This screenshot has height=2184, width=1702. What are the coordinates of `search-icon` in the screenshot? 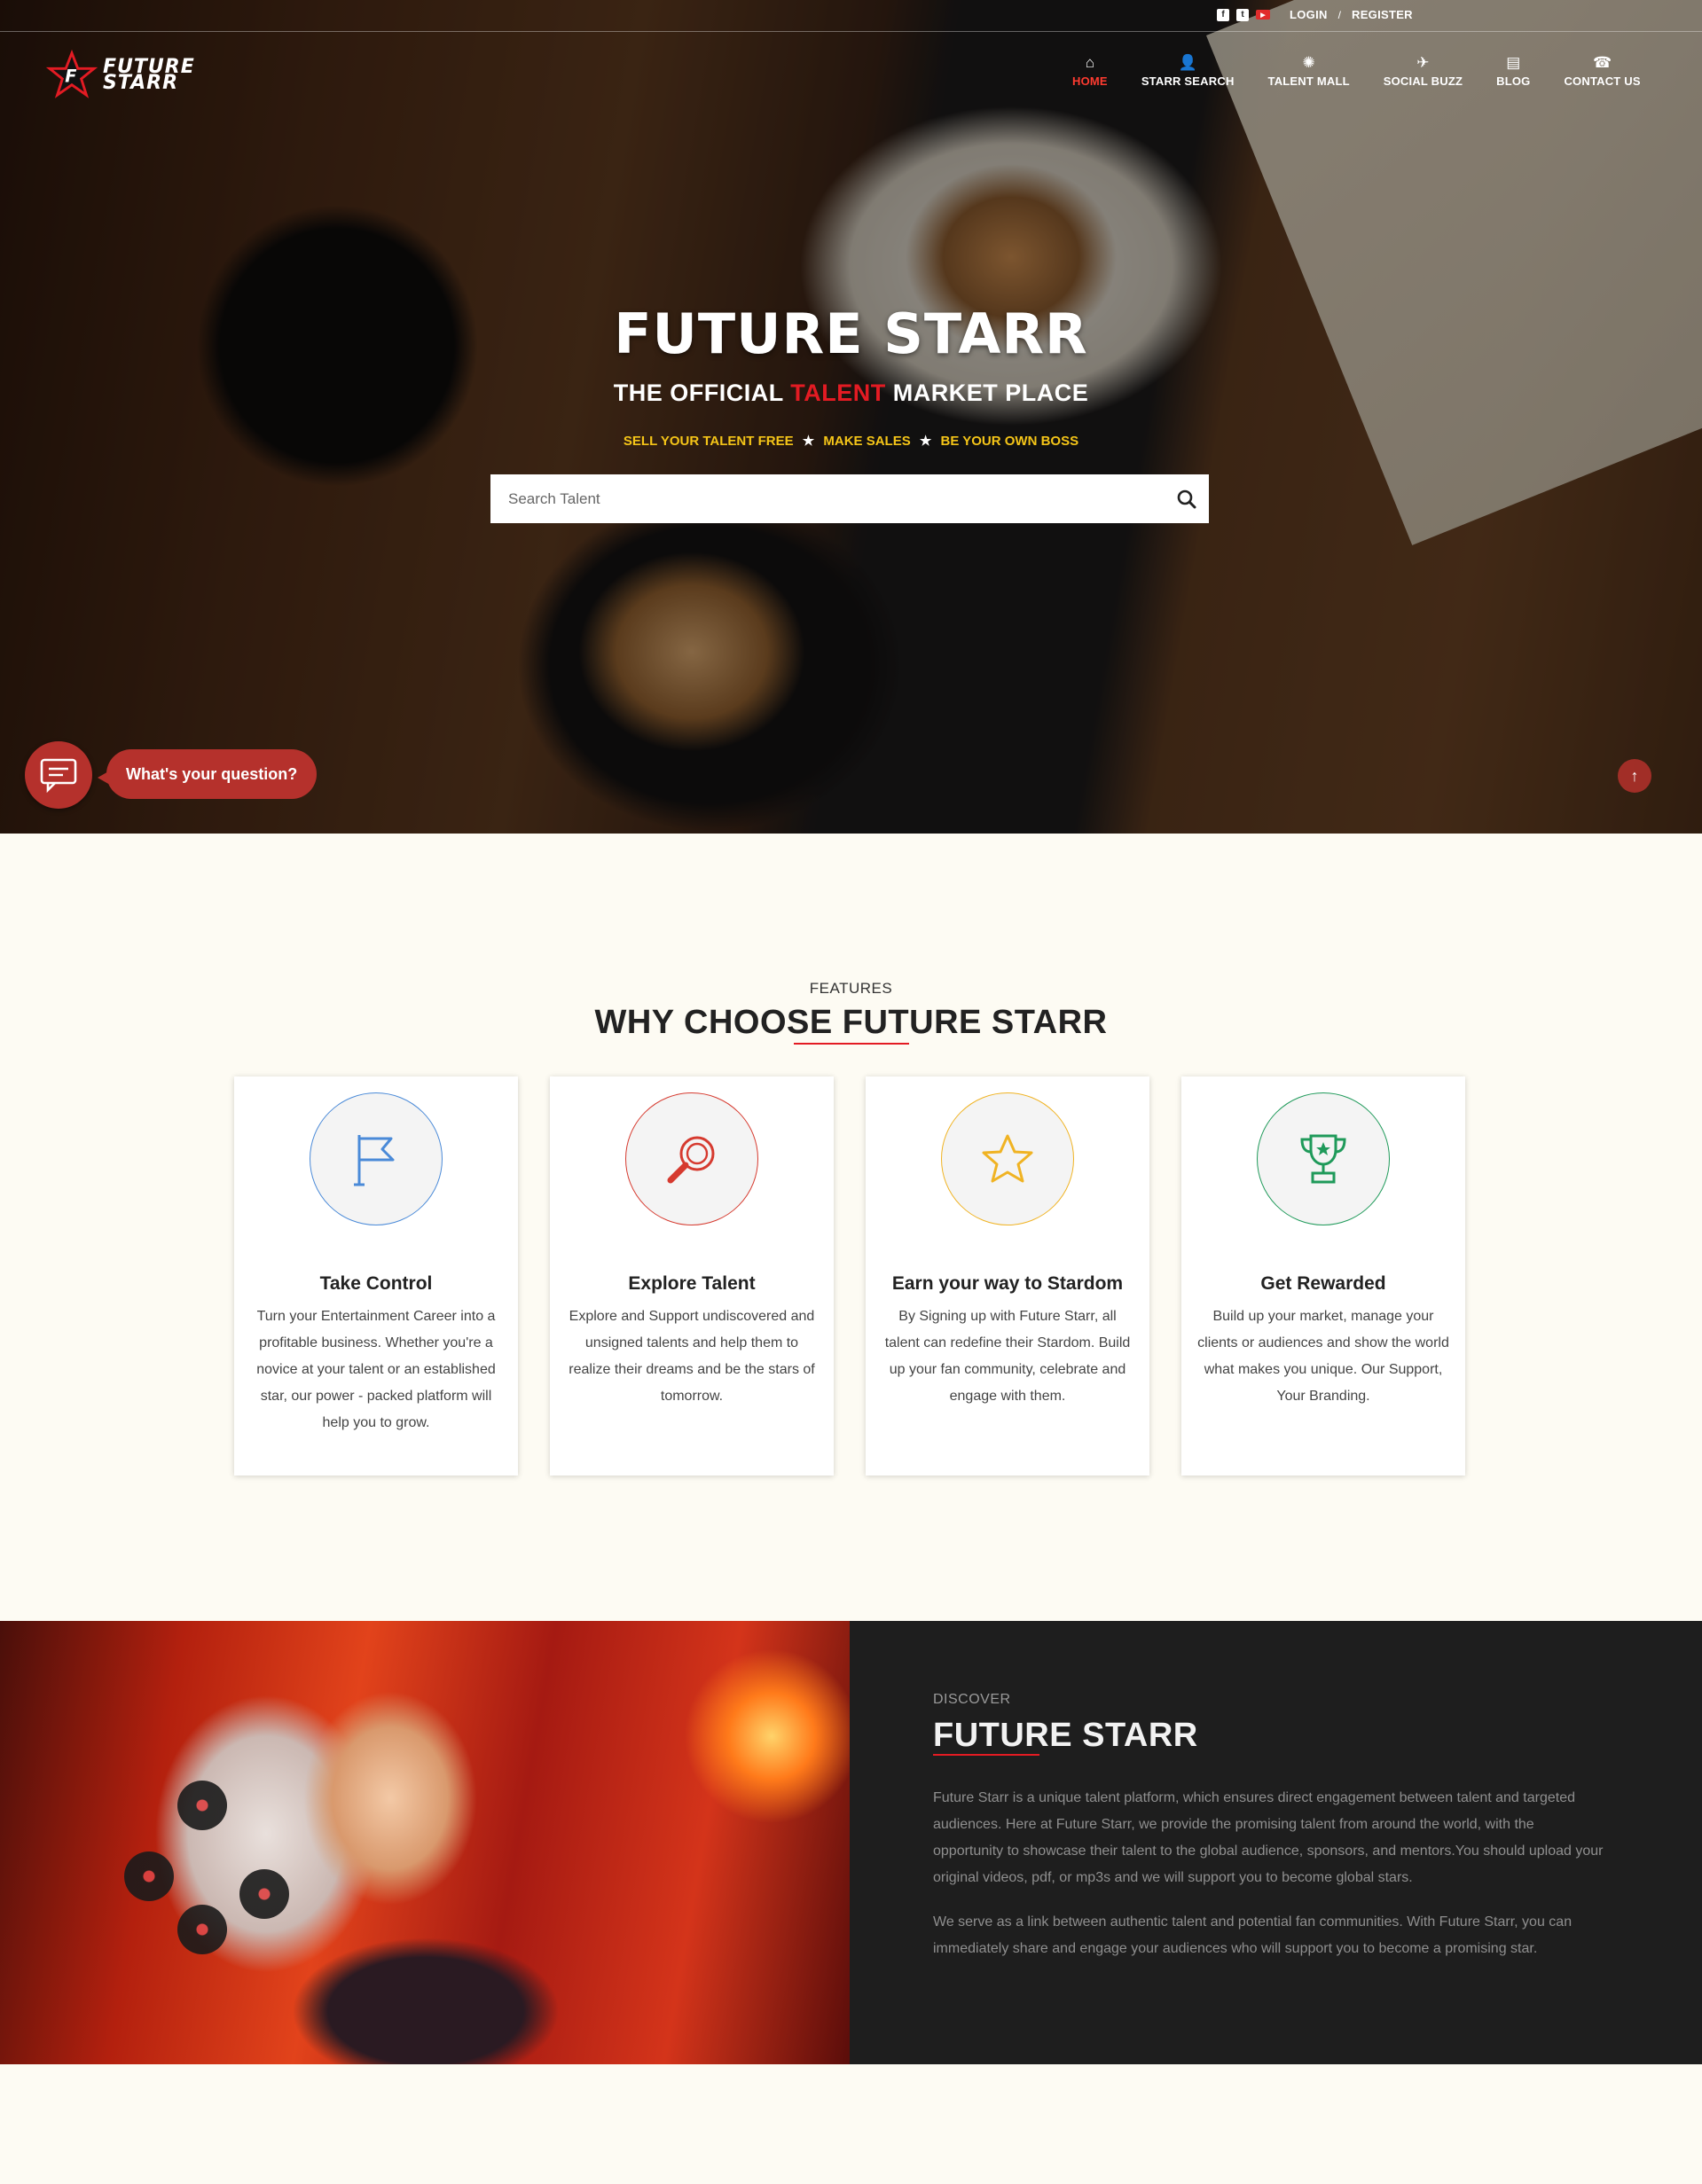 It's located at (1187, 498).